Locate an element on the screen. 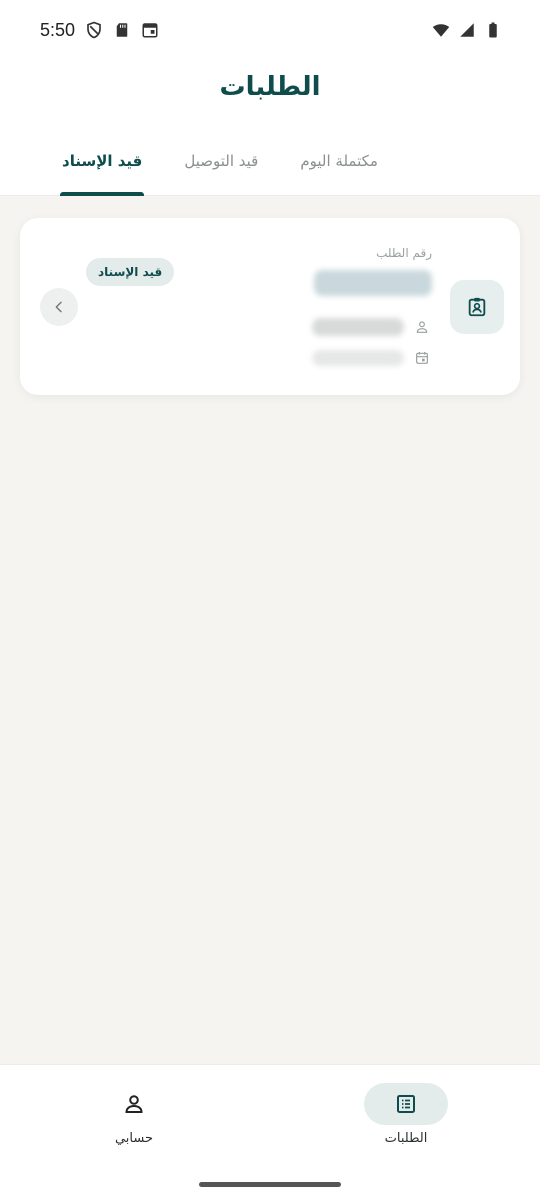  tab-completed-today: مكتملة اليوم is located at coordinates (339, 168).